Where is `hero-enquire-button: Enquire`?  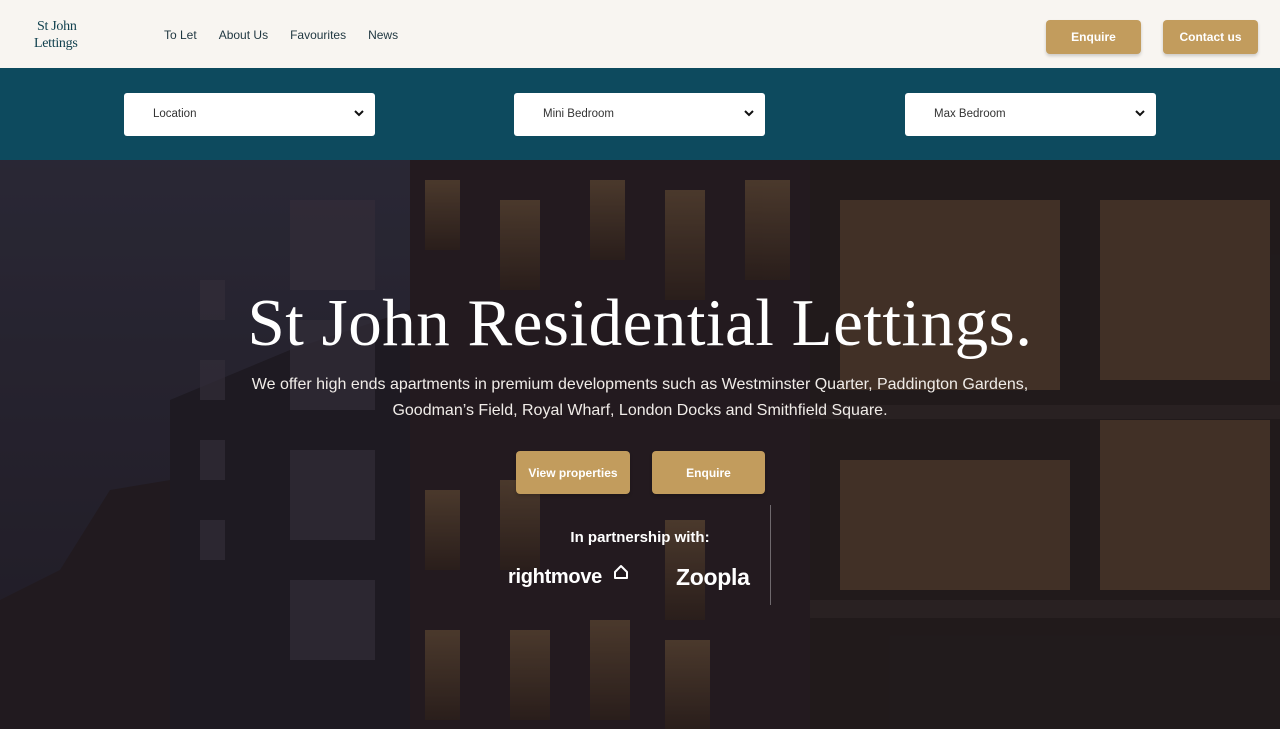 hero-enquire-button: Enquire is located at coordinates (708, 472).